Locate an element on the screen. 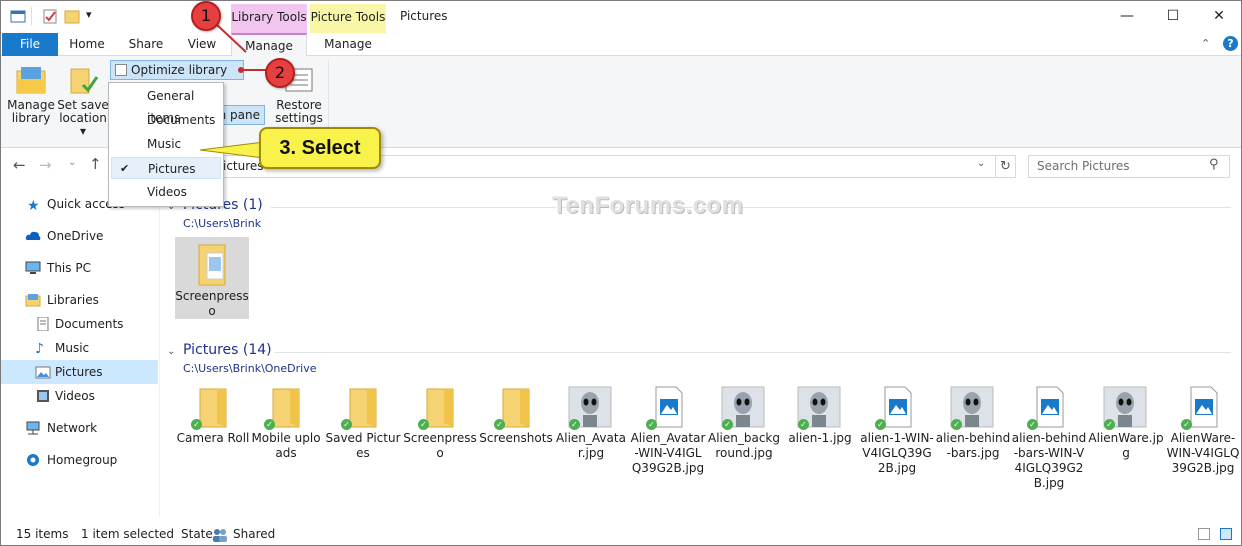 The image size is (1242, 546). up-icon: ↑ is located at coordinates (95, 164).